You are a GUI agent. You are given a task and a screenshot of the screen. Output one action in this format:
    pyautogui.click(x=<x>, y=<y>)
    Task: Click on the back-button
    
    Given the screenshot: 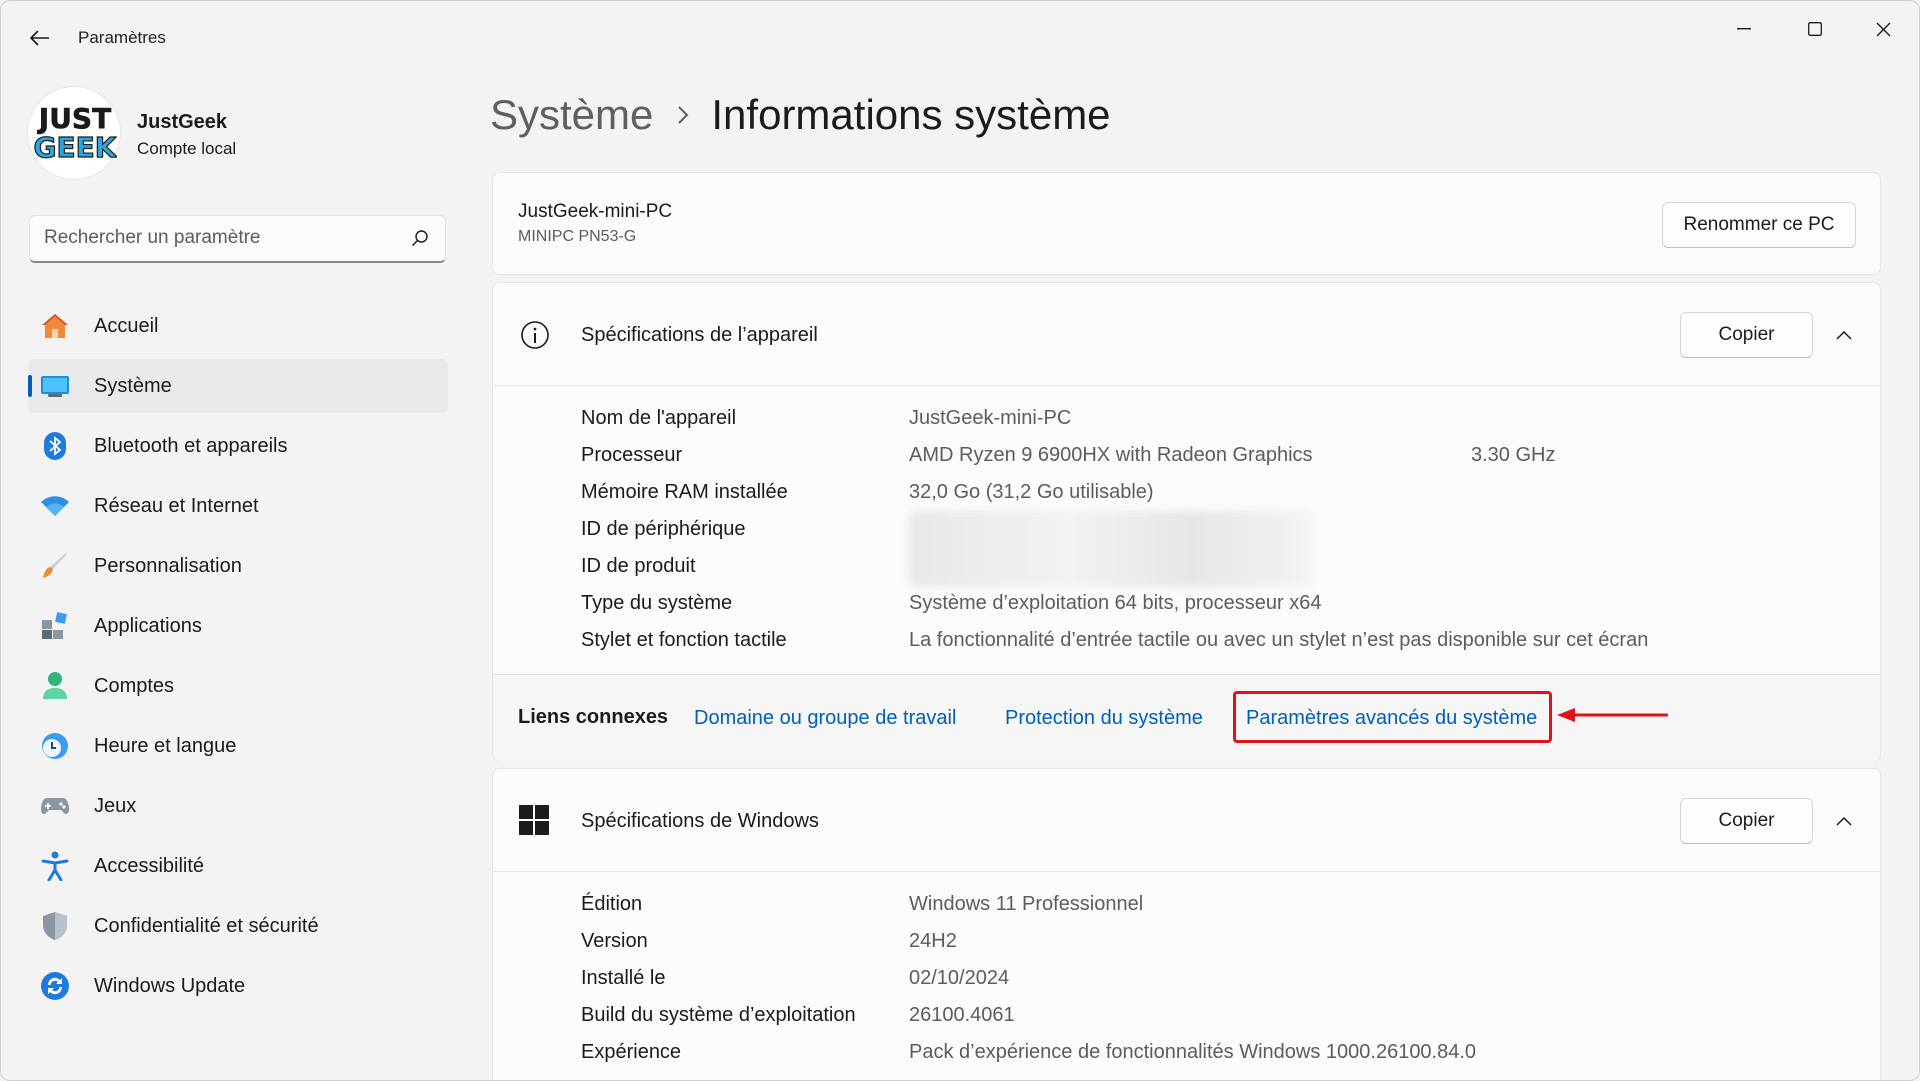 What is the action you would take?
    pyautogui.click(x=40, y=38)
    